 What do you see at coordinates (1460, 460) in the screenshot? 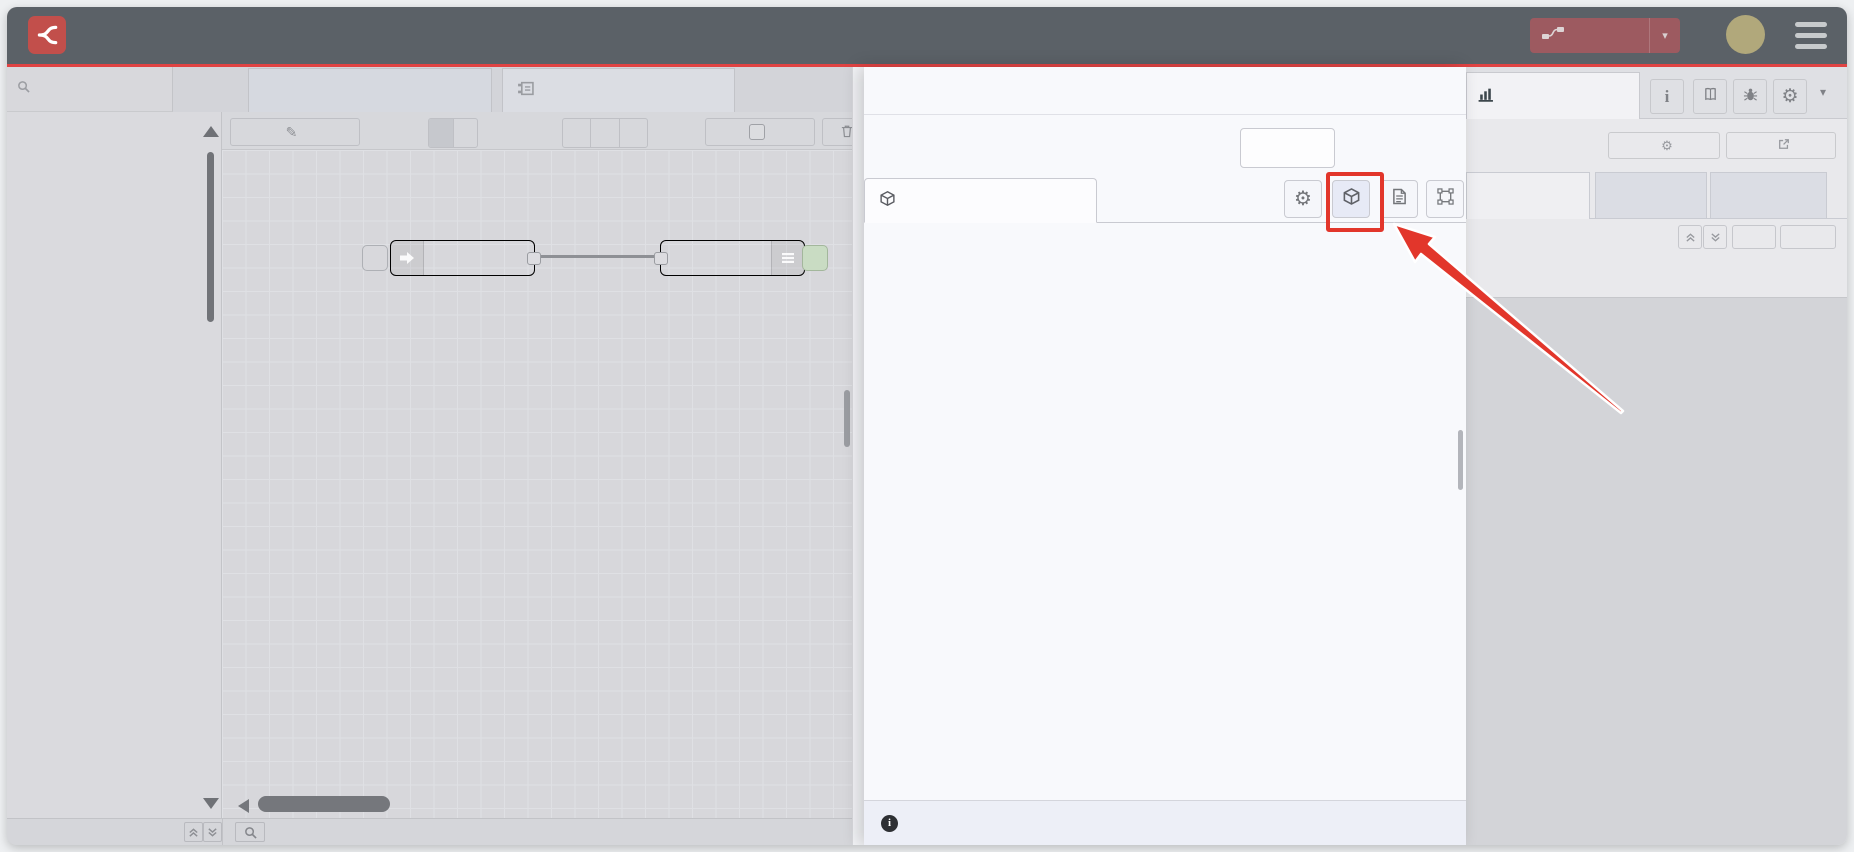
I see `dialog-scrollbar` at bounding box center [1460, 460].